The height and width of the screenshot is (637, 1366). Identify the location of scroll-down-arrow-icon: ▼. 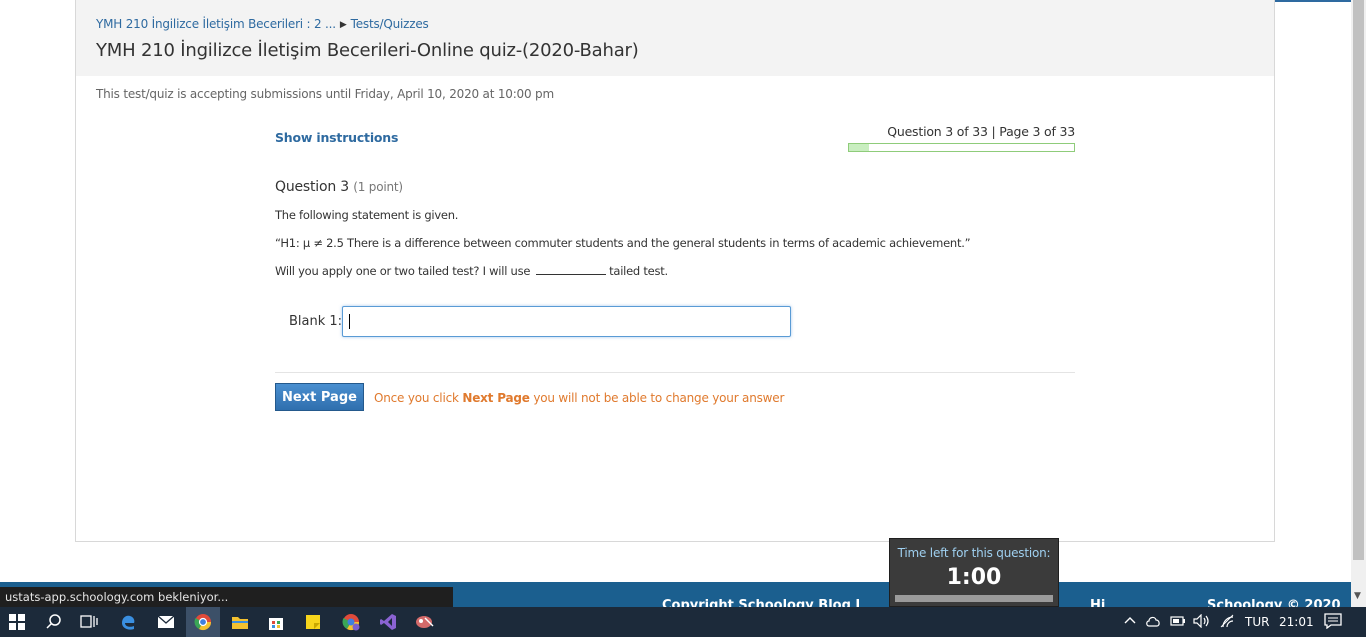
(1357, 596).